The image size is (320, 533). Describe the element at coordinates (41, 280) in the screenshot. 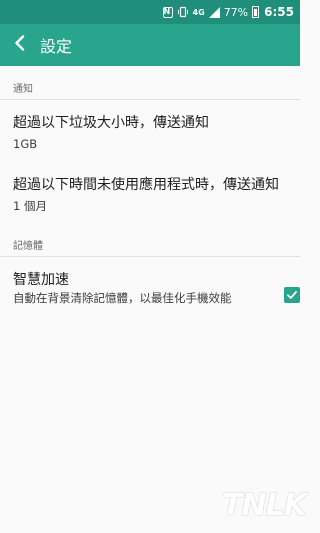

I see `setting-title: 智慧加速` at that location.